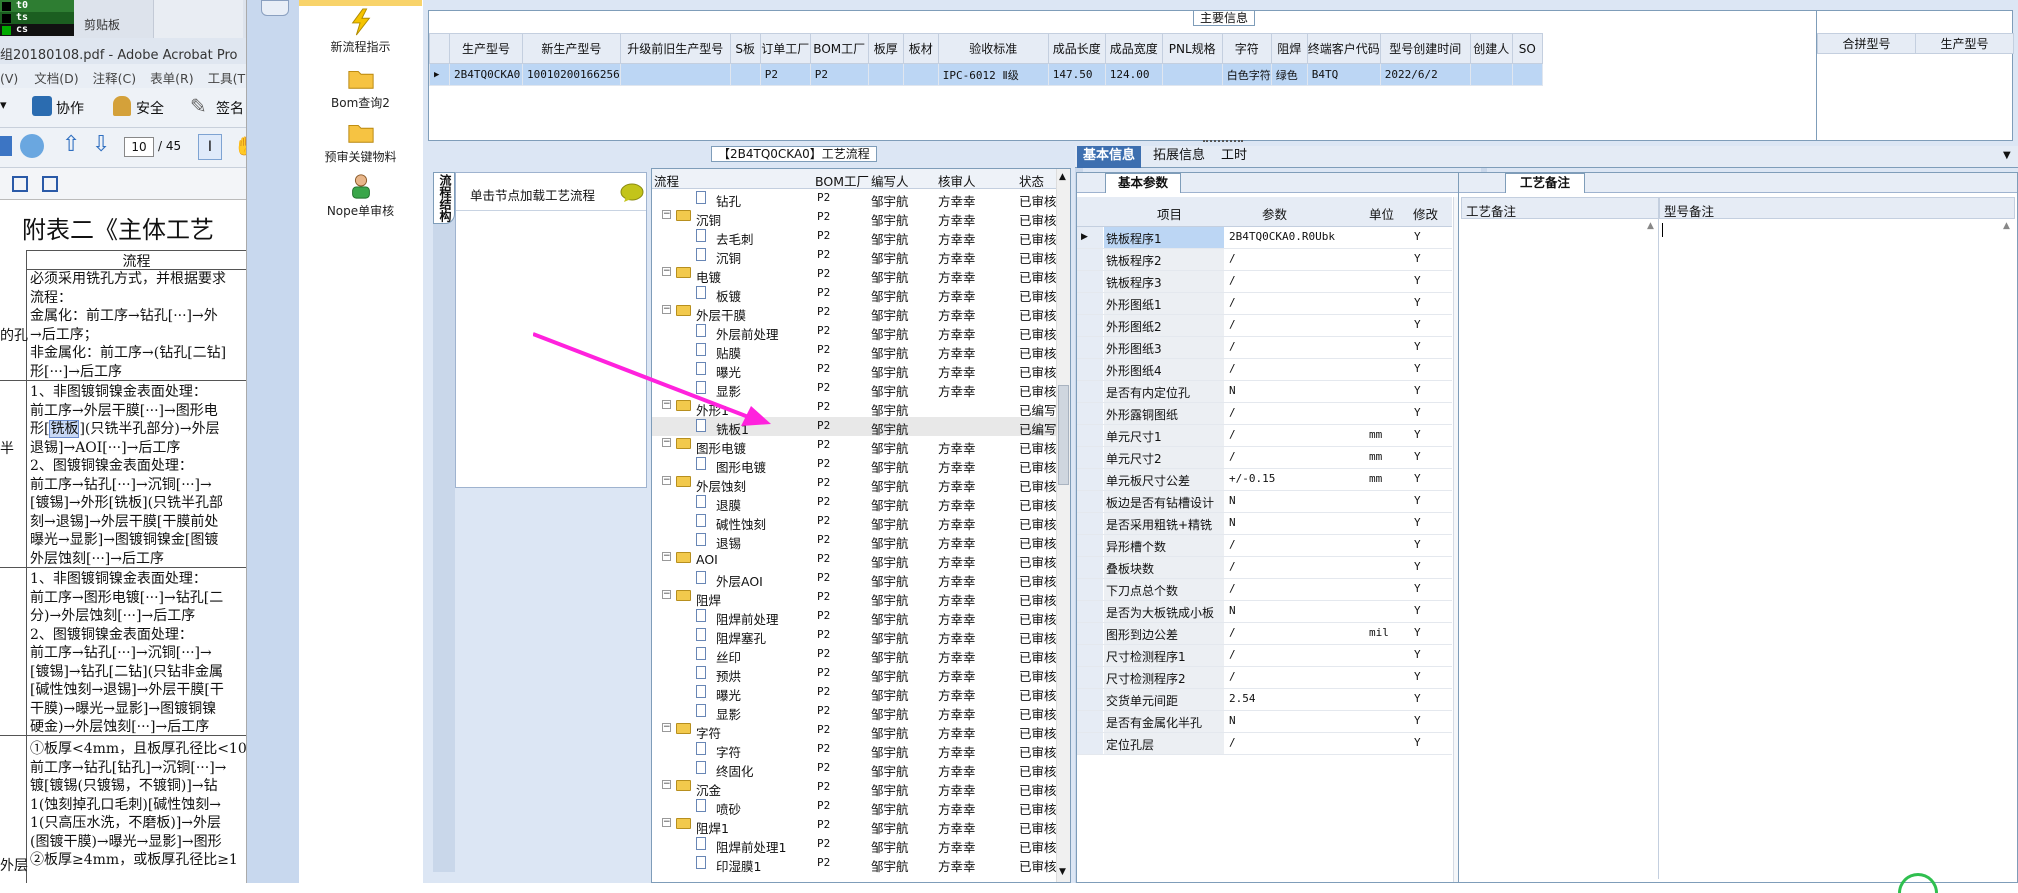 Image resolution: width=2018 pixels, height=893 pixels. What do you see at coordinates (745, 48) in the screenshot?
I see `main-col-header: S板` at bounding box center [745, 48].